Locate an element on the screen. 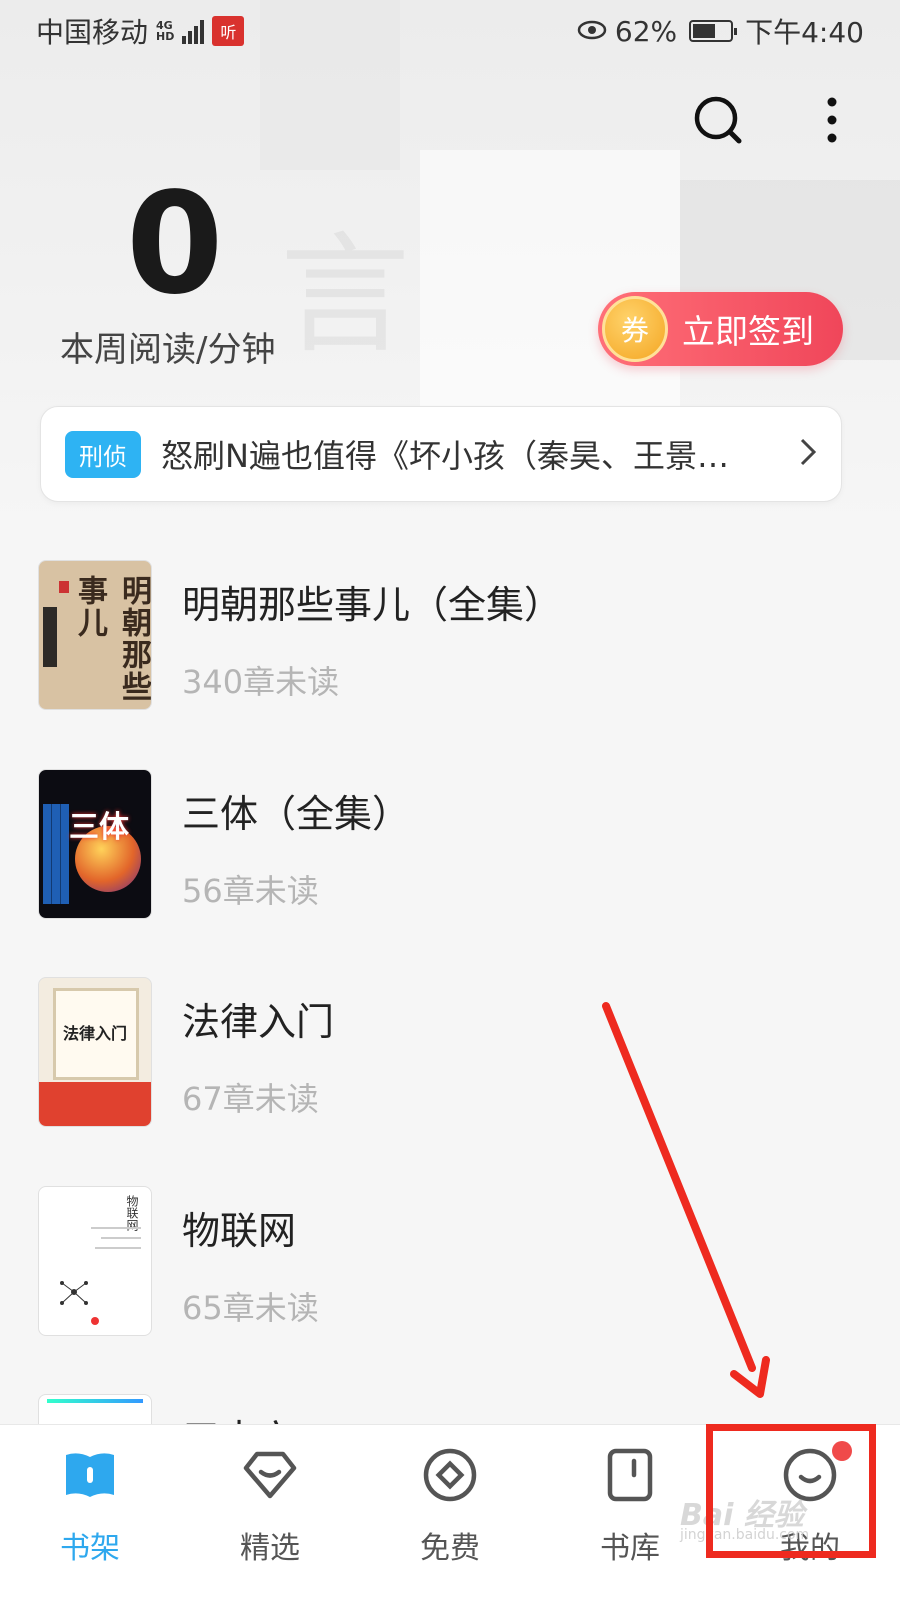 This screenshot has width=900, height=1600. nav-free: 免费 is located at coordinates (450, 1512).